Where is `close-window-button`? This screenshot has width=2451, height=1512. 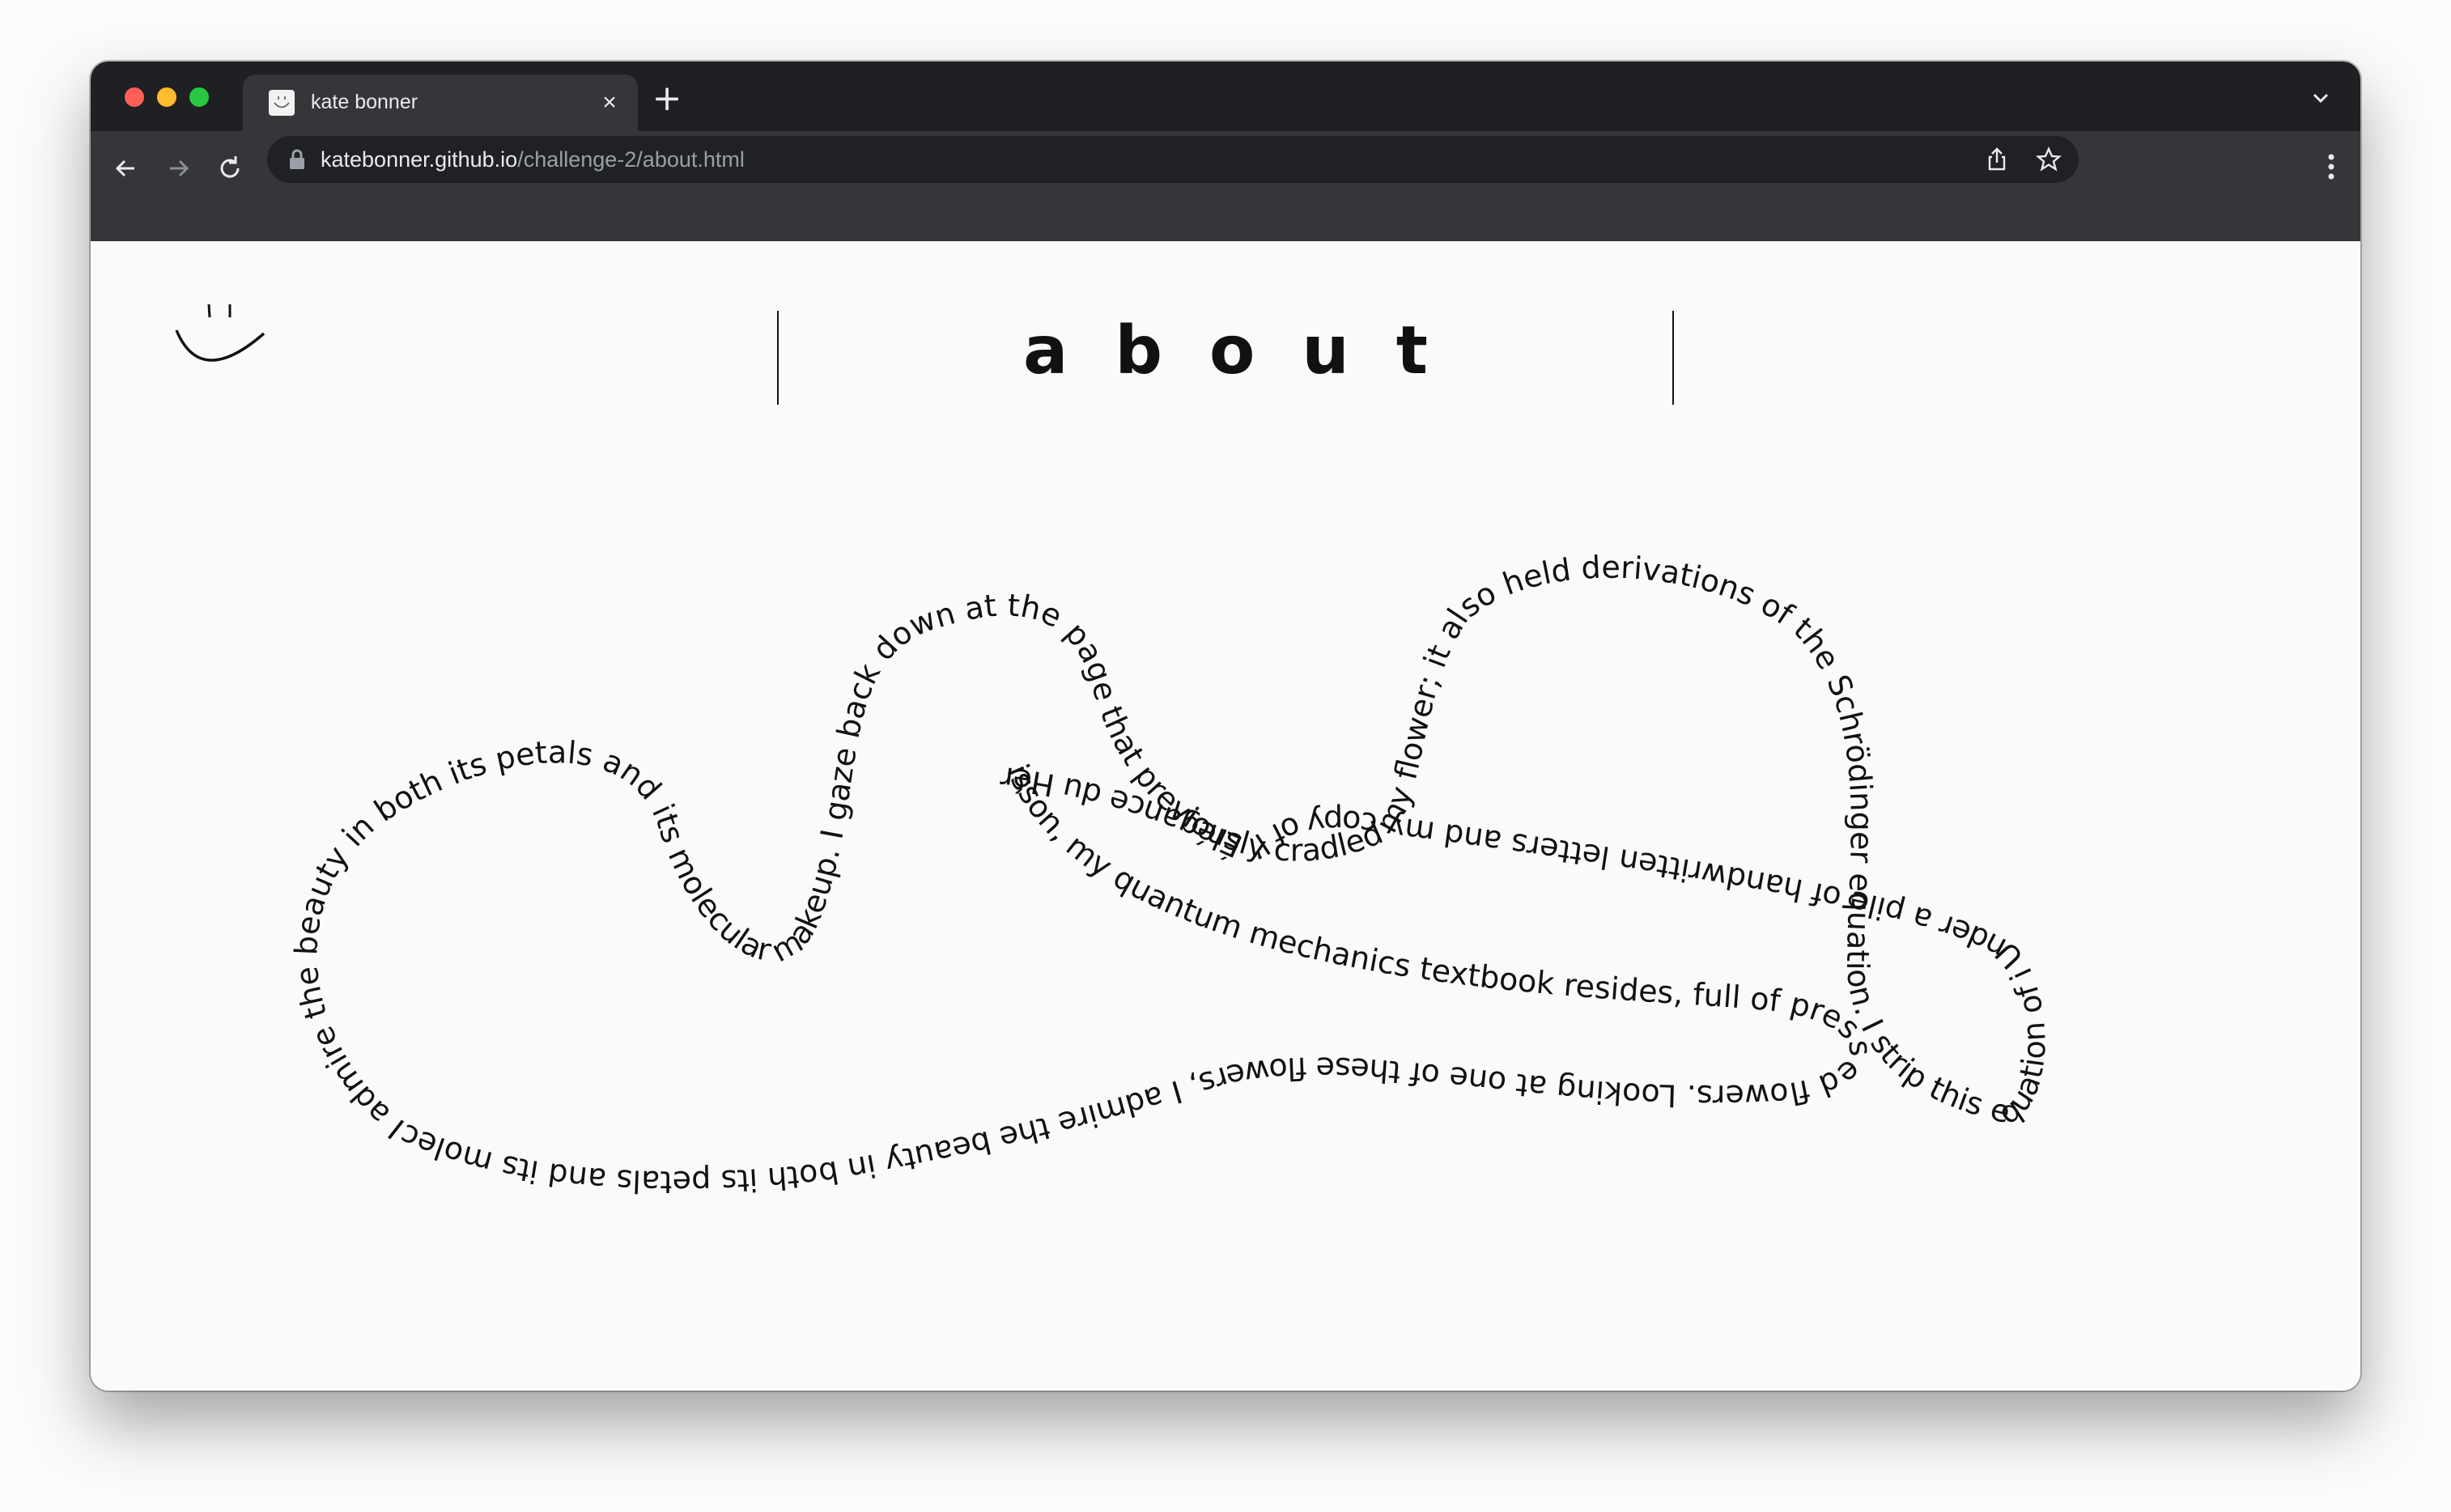
close-window-button is located at coordinates (134, 97).